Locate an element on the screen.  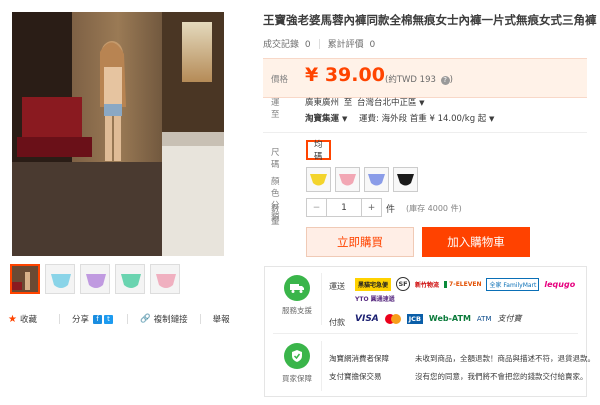
atm-icon: ATM is located at coordinates (484, 318).